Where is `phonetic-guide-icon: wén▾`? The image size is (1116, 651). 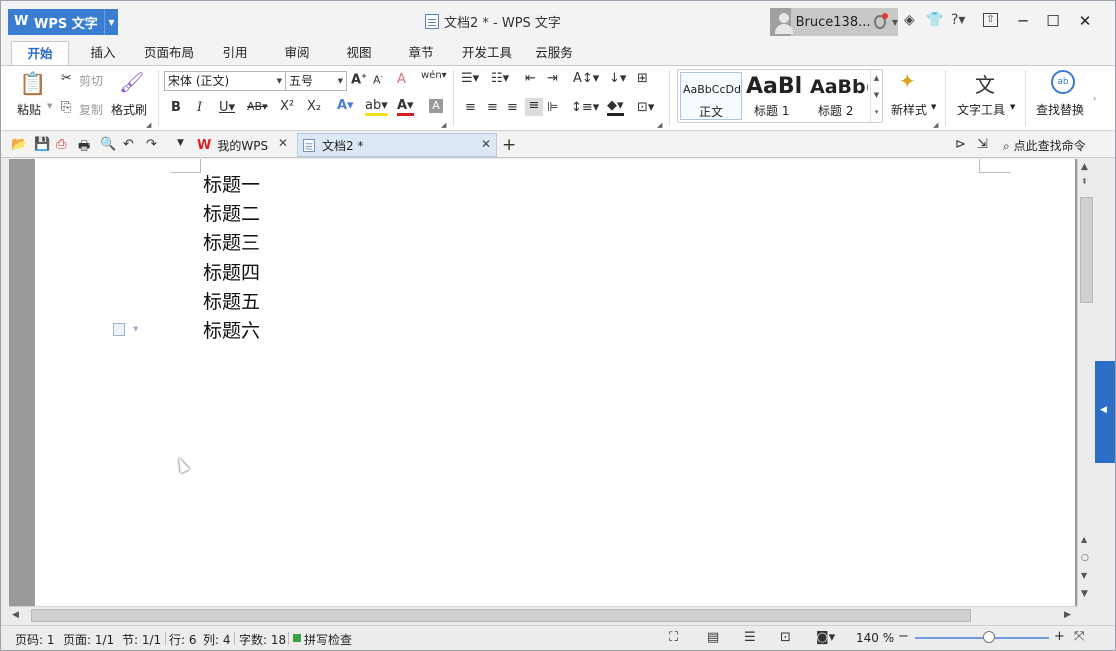 phonetic-guide-icon: wén▾ is located at coordinates (434, 75).